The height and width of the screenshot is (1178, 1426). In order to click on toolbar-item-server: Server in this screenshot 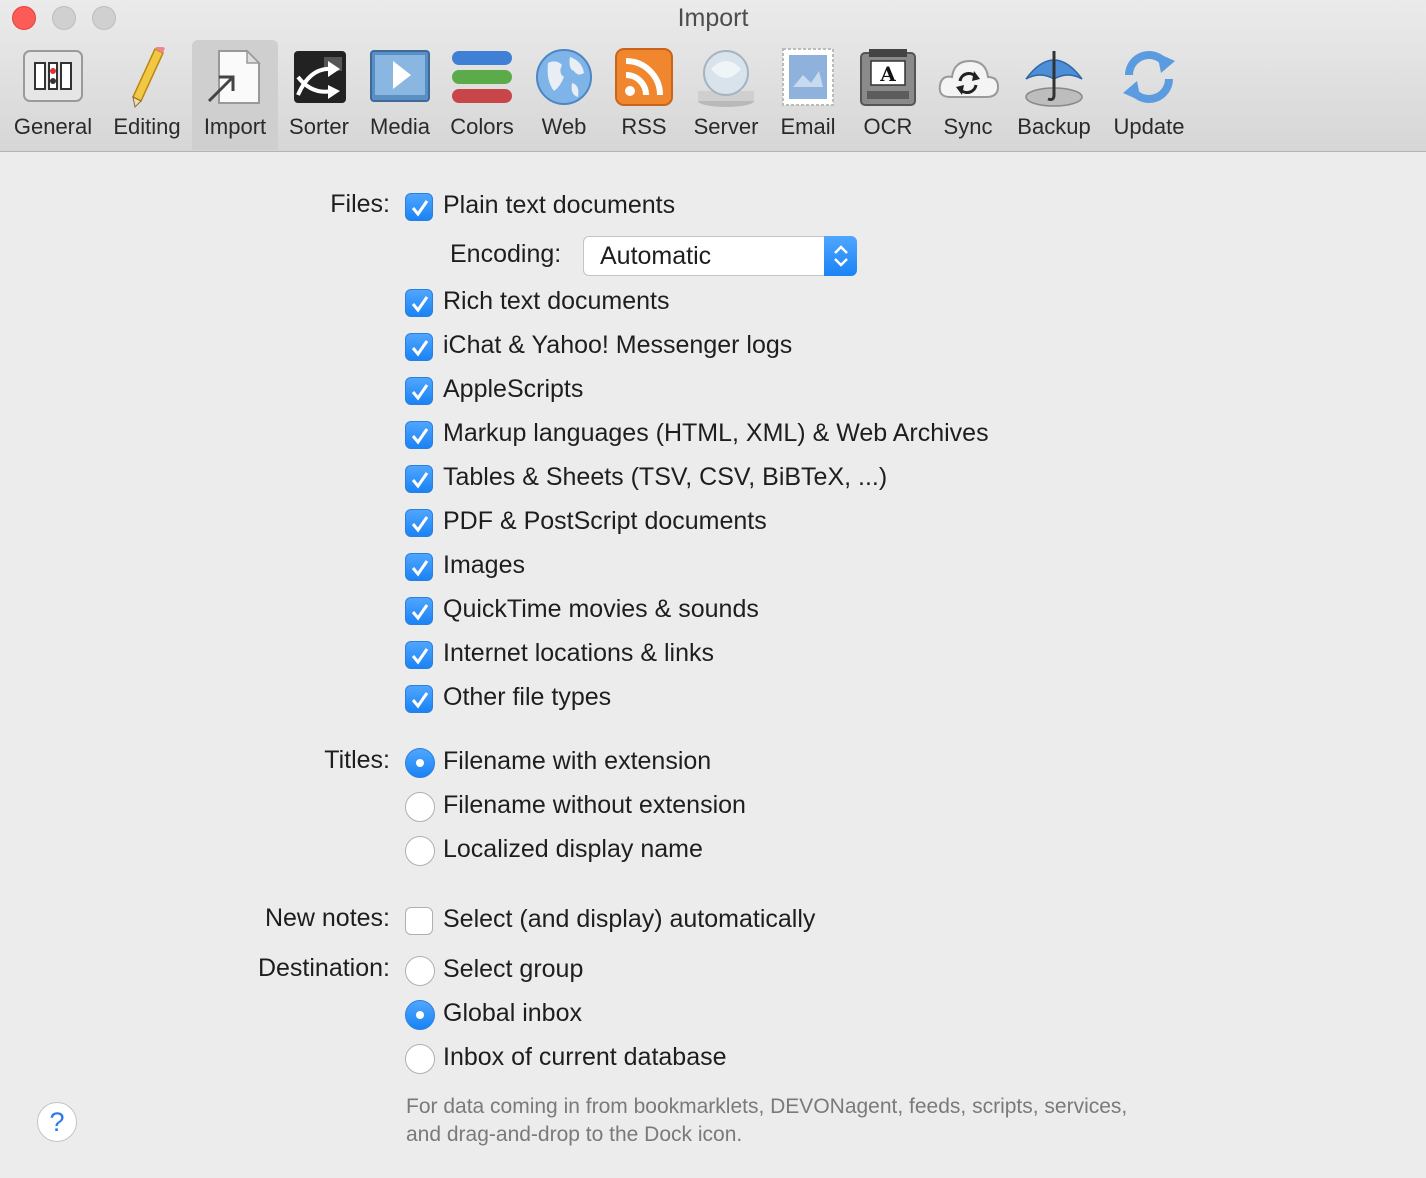, I will do `click(726, 95)`.